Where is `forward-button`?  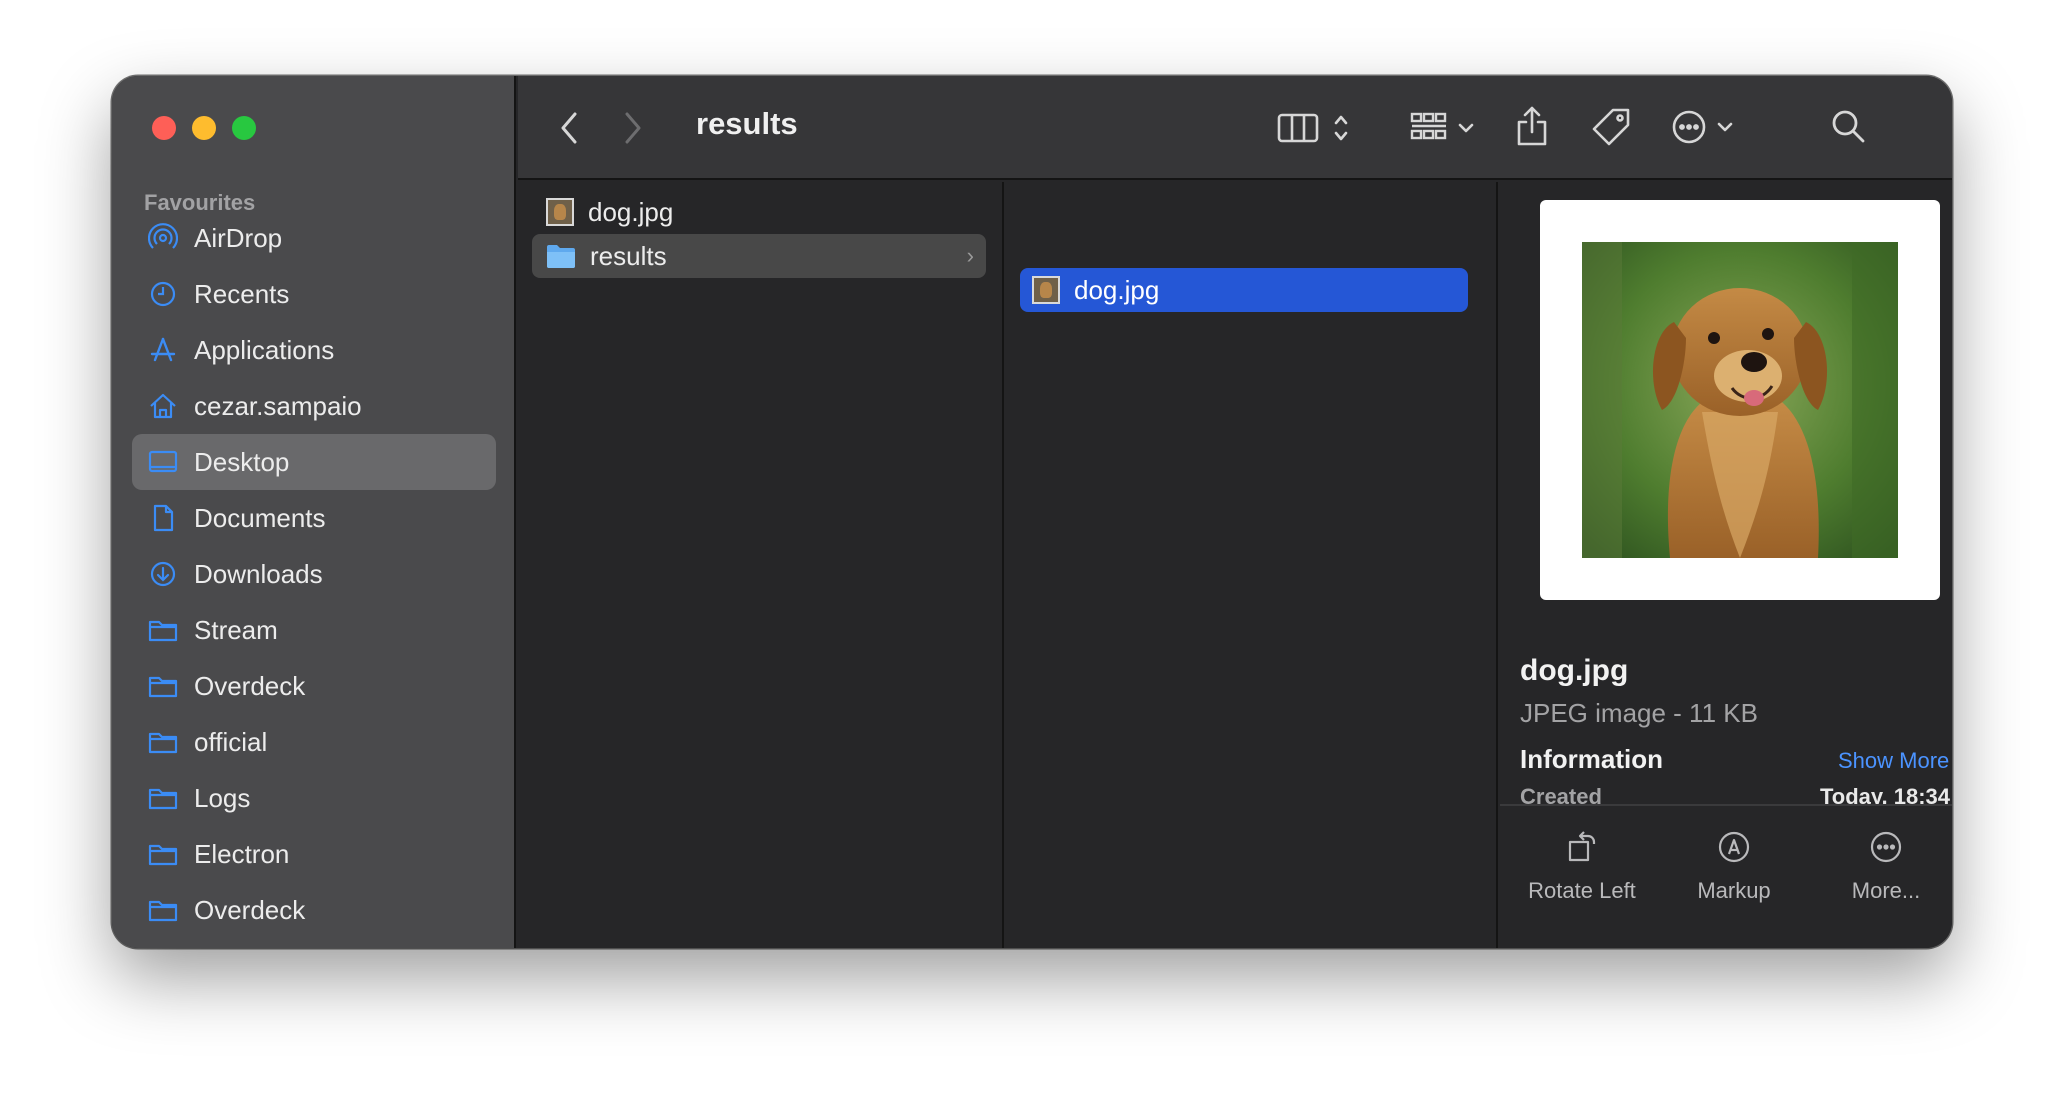 forward-button is located at coordinates (633, 128).